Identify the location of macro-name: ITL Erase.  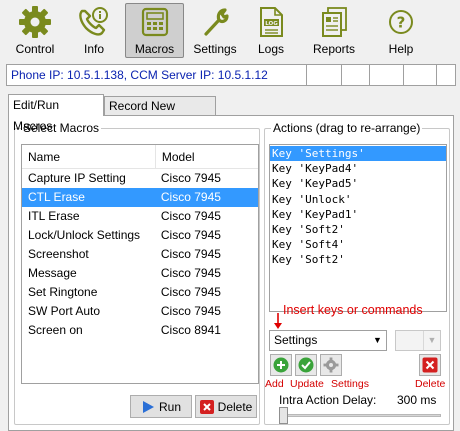
(54, 216).